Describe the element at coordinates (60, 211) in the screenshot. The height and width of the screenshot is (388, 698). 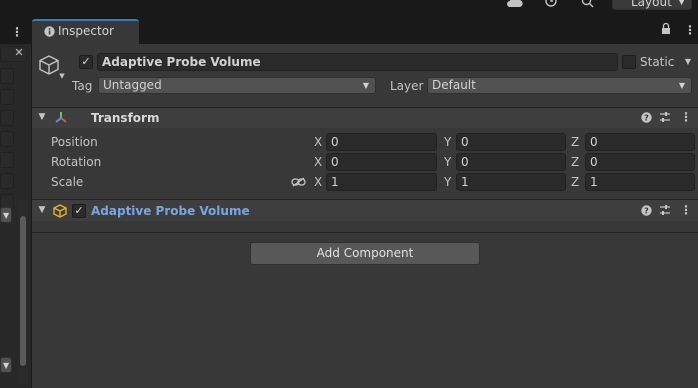
I see `probe-volume-icon` at that location.